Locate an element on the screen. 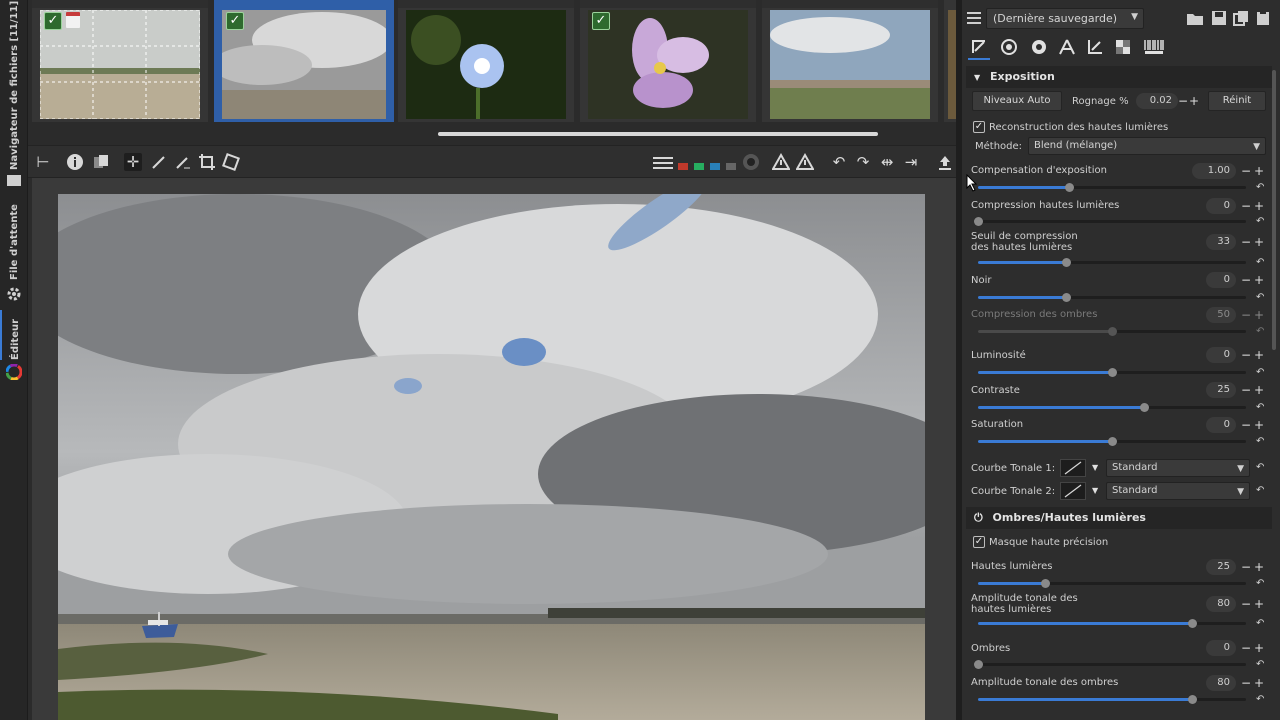 Image resolution: width=1280 pixels, height=720 pixels. red-channel-icon is located at coordinates (683, 166).